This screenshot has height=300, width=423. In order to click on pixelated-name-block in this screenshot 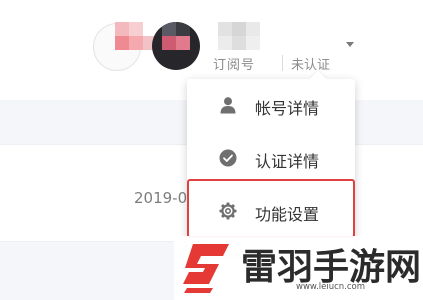, I will do `click(136, 38)`.